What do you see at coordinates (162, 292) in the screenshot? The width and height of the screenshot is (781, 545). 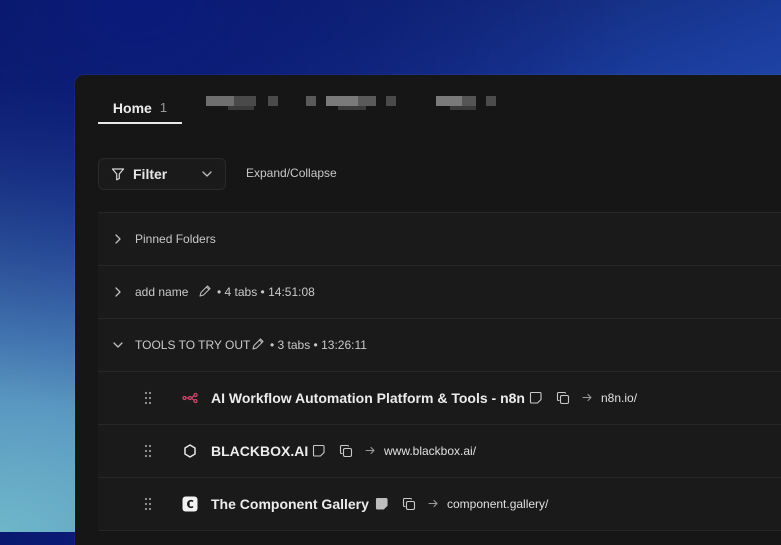 I see `folder-title: add name` at bounding box center [162, 292].